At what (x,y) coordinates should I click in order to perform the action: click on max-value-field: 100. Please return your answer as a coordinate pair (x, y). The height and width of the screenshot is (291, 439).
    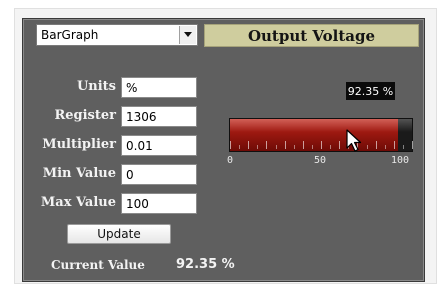
    Looking at the image, I should click on (159, 203).